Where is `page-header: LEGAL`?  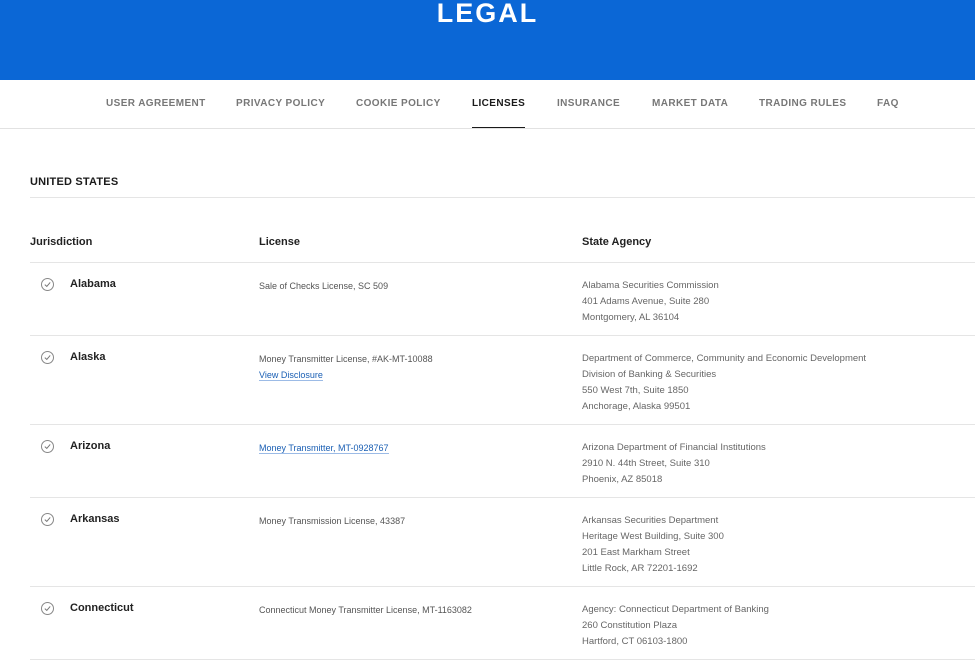
page-header: LEGAL is located at coordinates (487, 40).